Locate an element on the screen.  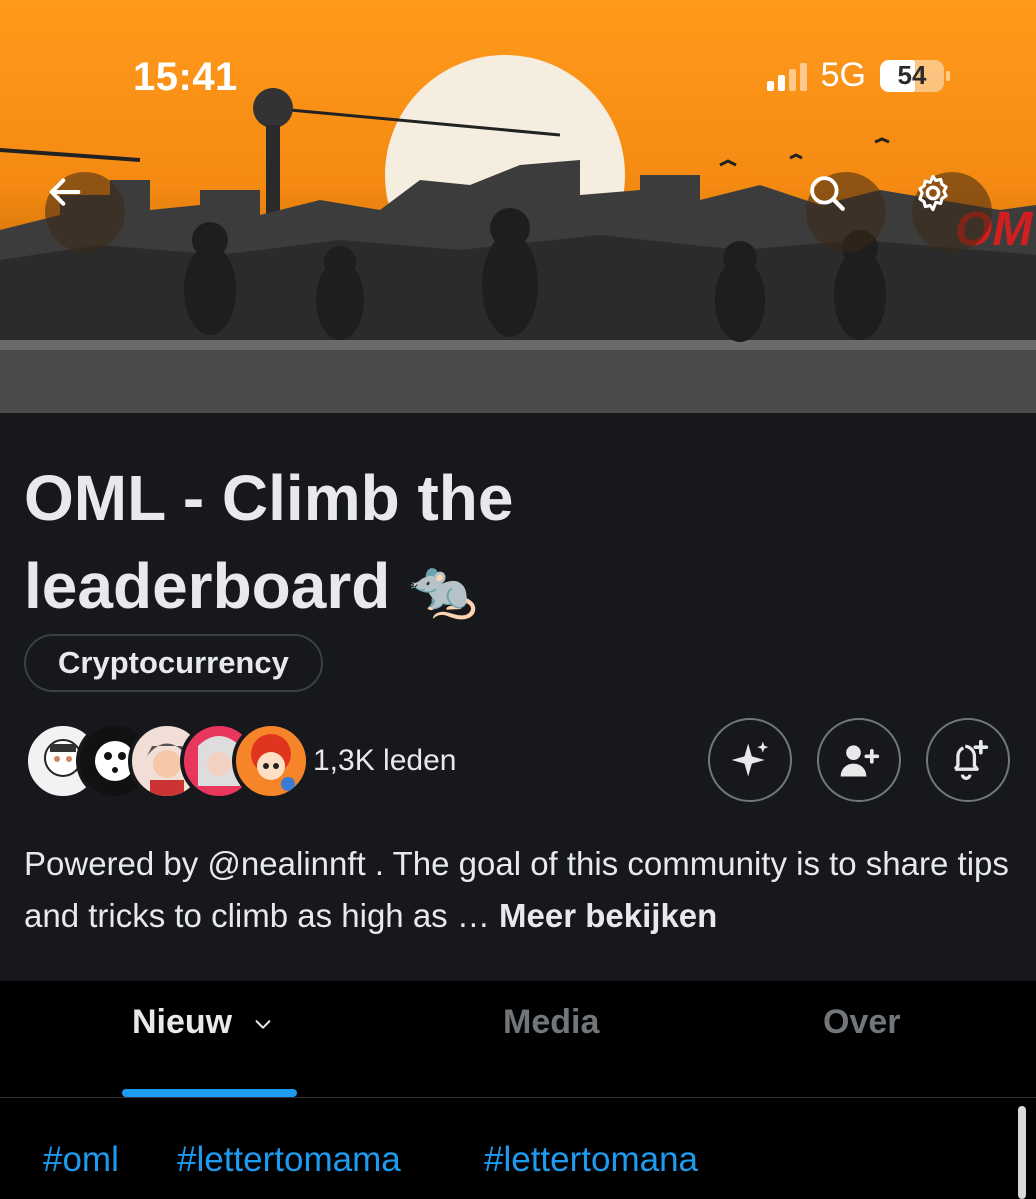
sparkle-button is located at coordinates (750, 760).